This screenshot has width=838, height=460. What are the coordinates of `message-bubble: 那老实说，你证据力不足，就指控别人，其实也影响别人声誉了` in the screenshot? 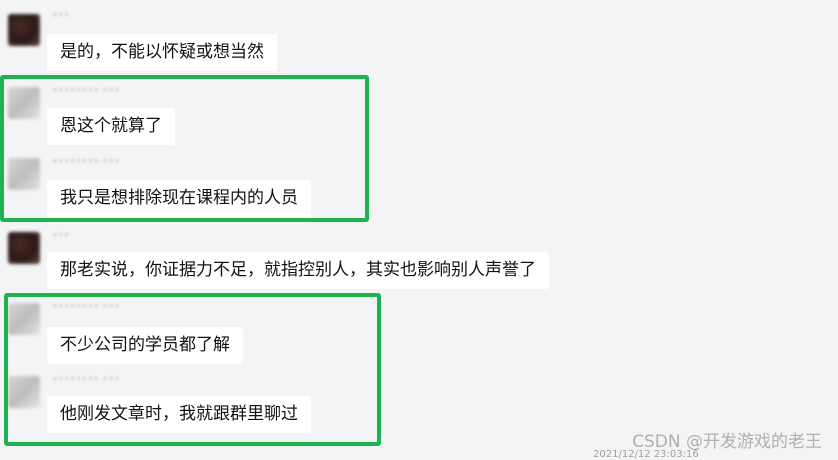 It's located at (298, 270).